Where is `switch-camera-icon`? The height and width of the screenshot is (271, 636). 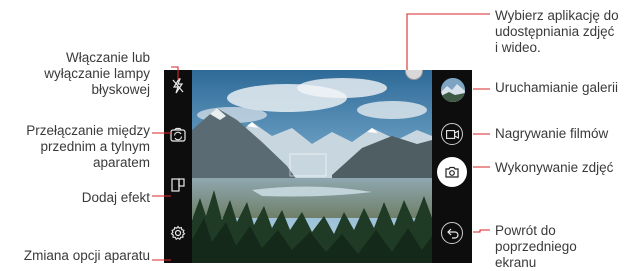 switch-camera-icon is located at coordinates (178, 135).